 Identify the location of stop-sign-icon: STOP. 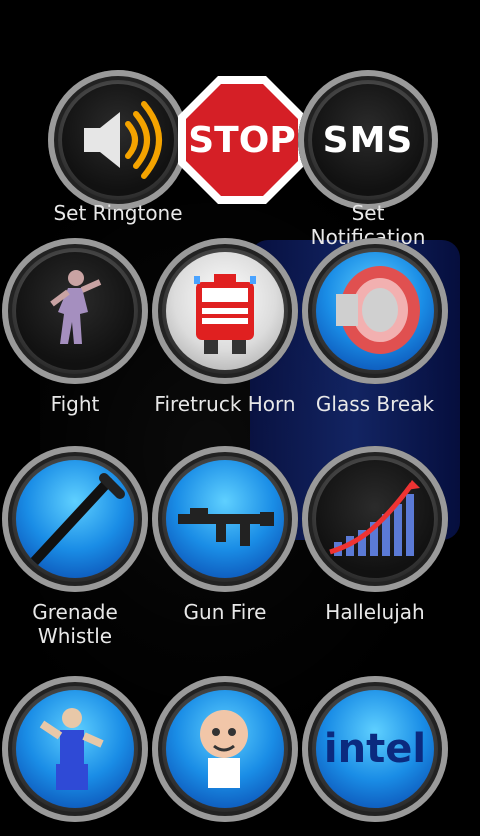
(242, 140).